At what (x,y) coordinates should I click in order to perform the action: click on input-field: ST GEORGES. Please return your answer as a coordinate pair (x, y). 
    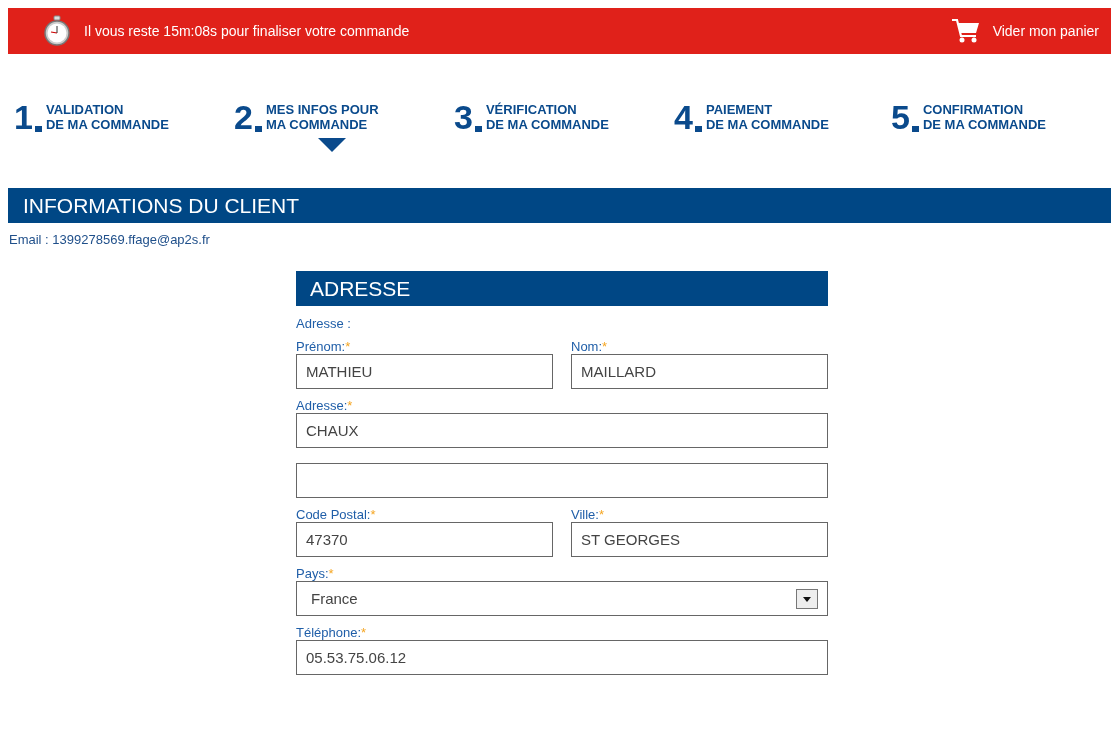
    Looking at the image, I should click on (699, 539).